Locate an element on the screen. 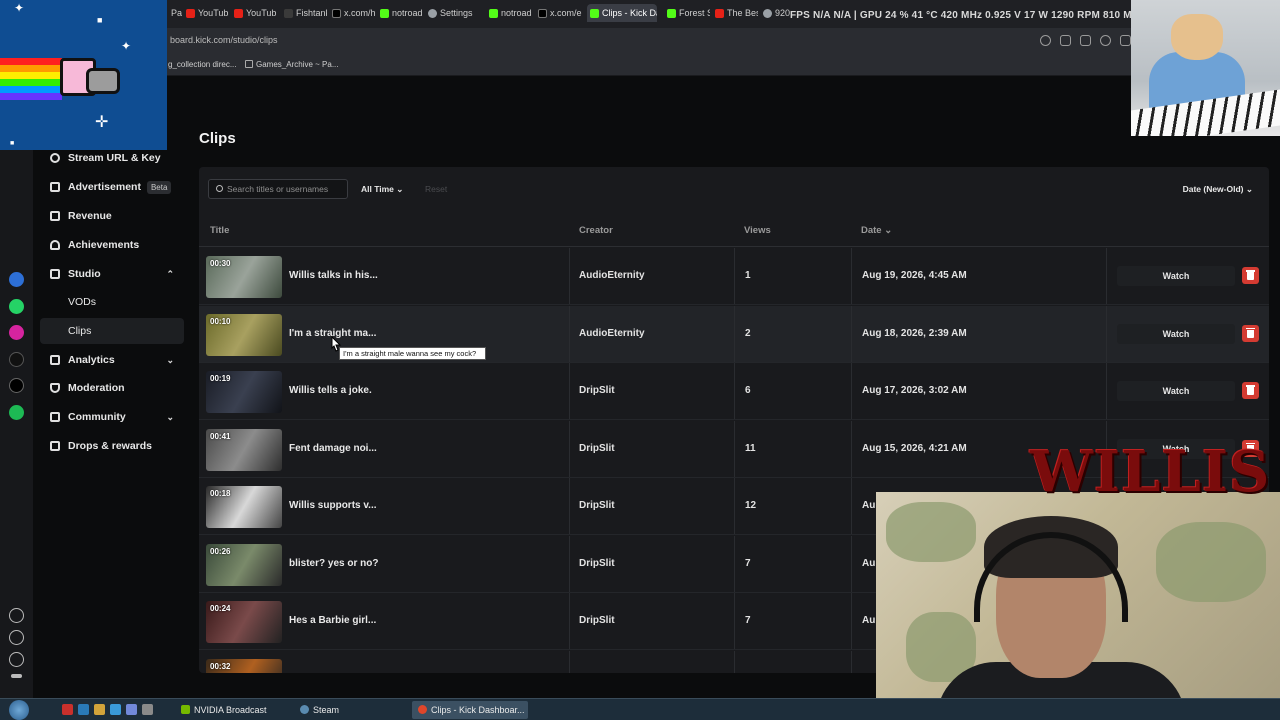 This screenshot has width=1280, height=720. browser-tab: Fishtank is located at coordinates (304, 13).